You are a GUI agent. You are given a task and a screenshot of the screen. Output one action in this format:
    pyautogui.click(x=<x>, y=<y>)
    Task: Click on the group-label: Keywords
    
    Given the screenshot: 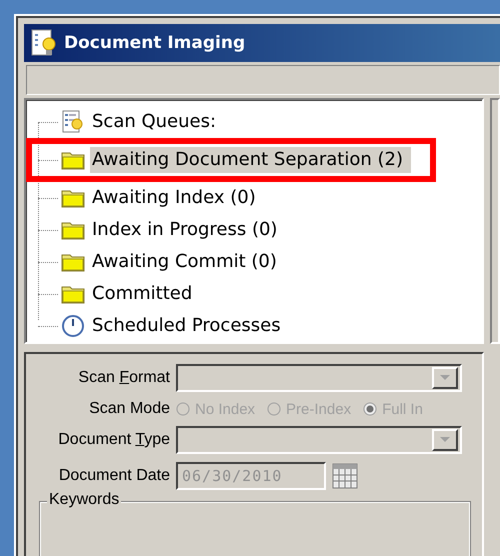 What is the action you would take?
    pyautogui.click(x=84, y=500)
    